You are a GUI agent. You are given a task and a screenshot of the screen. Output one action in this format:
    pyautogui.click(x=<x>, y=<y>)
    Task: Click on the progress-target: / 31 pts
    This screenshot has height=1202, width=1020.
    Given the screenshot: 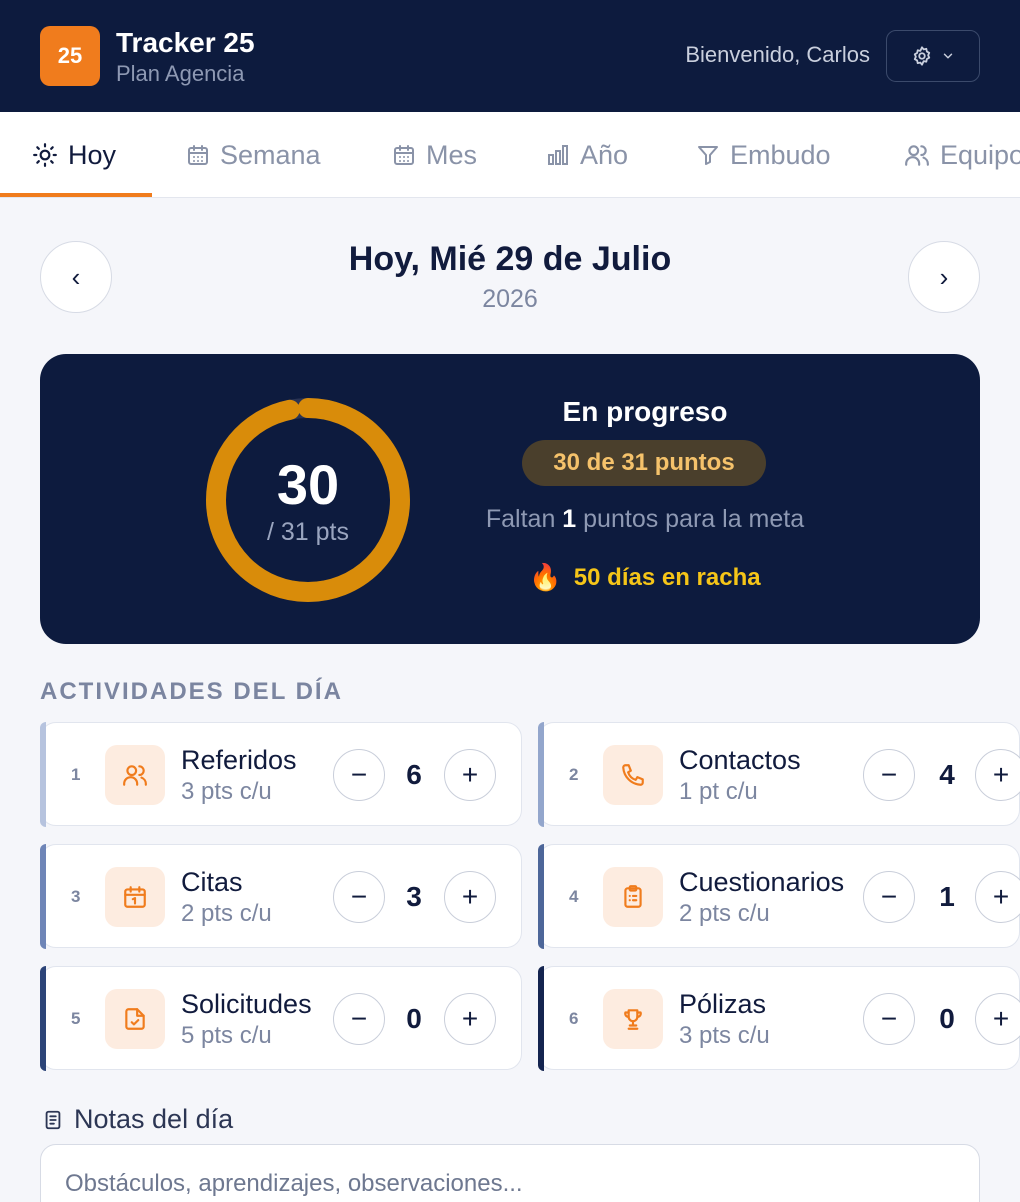 What is the action you would take?
    pyautogui.click(x=308, y=532)
    